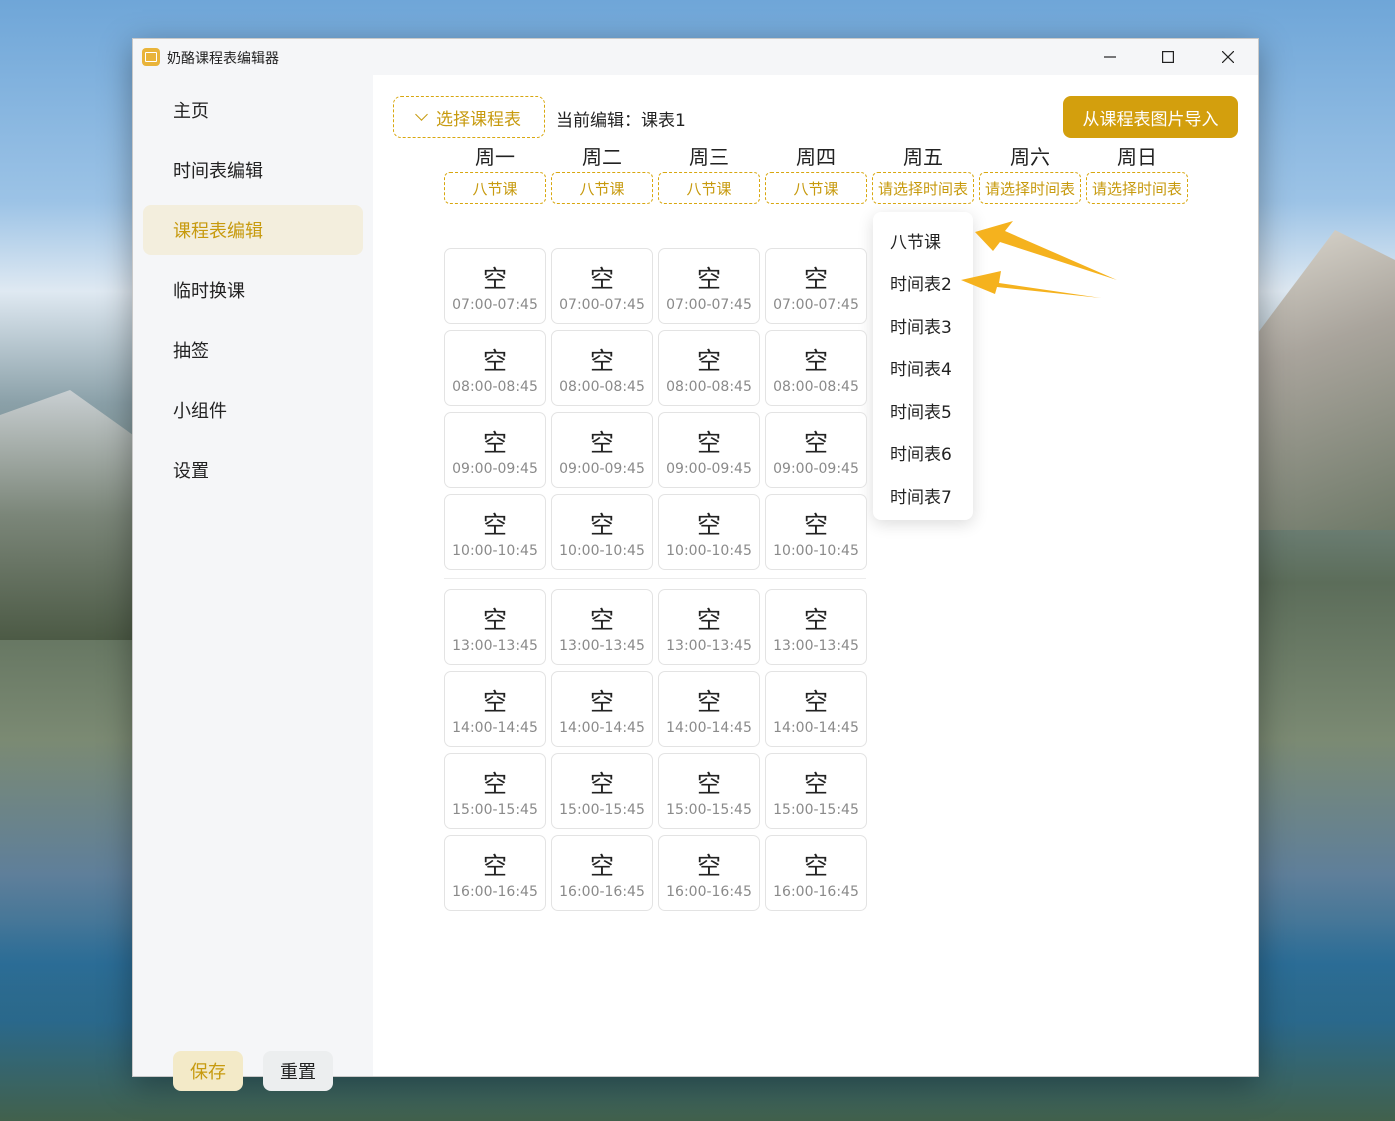 Image resolution: width=1395 pixels, height=1121 pixels. I want to click on course-time: 08:00-08:45, so click(602, 387).